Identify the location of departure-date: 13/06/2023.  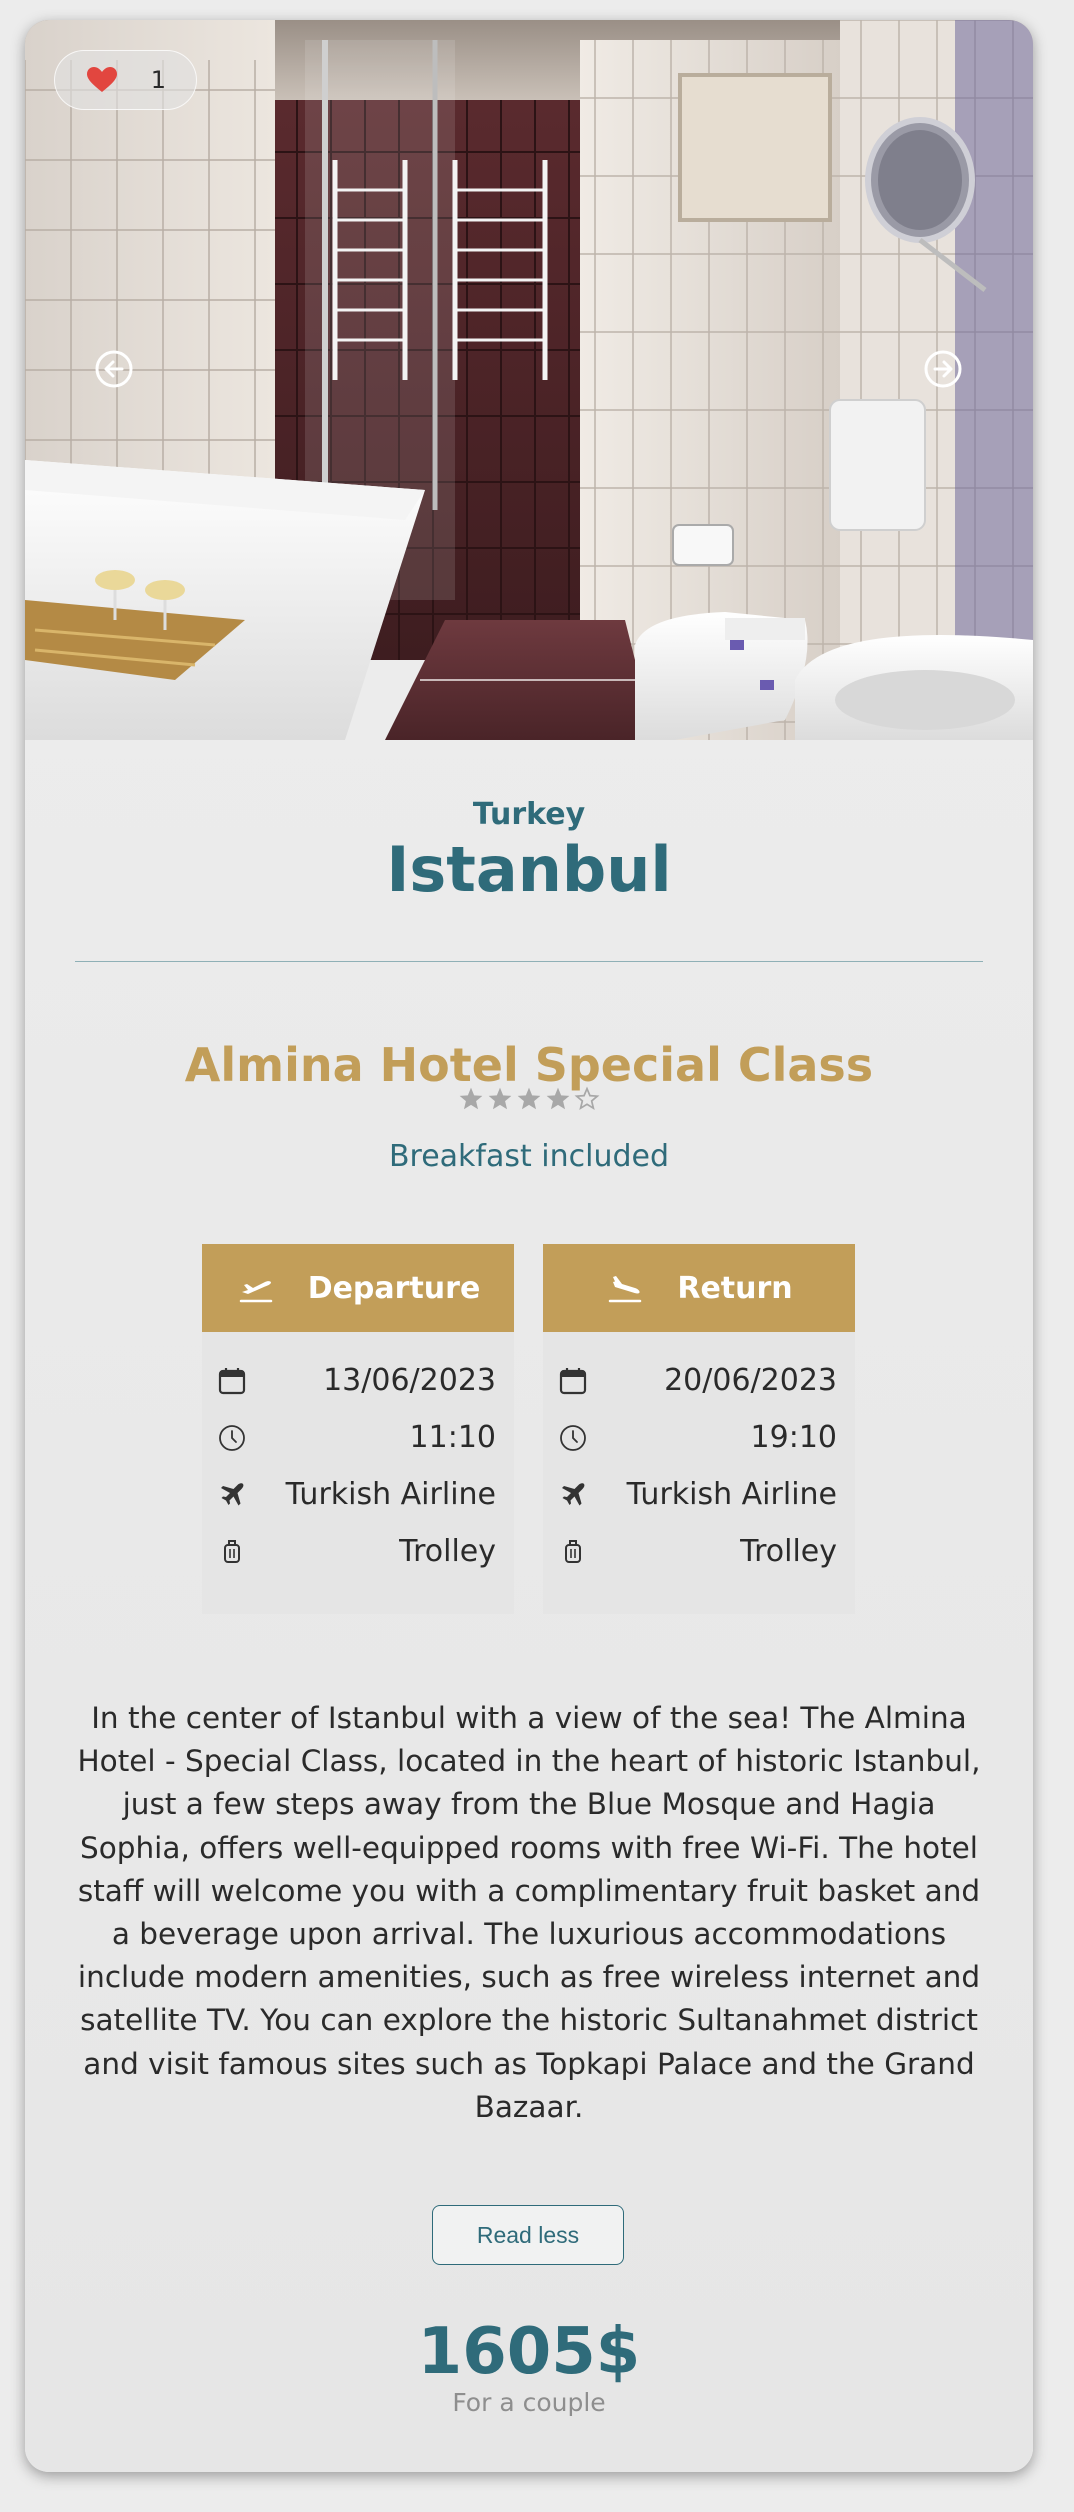
(409, 1380).